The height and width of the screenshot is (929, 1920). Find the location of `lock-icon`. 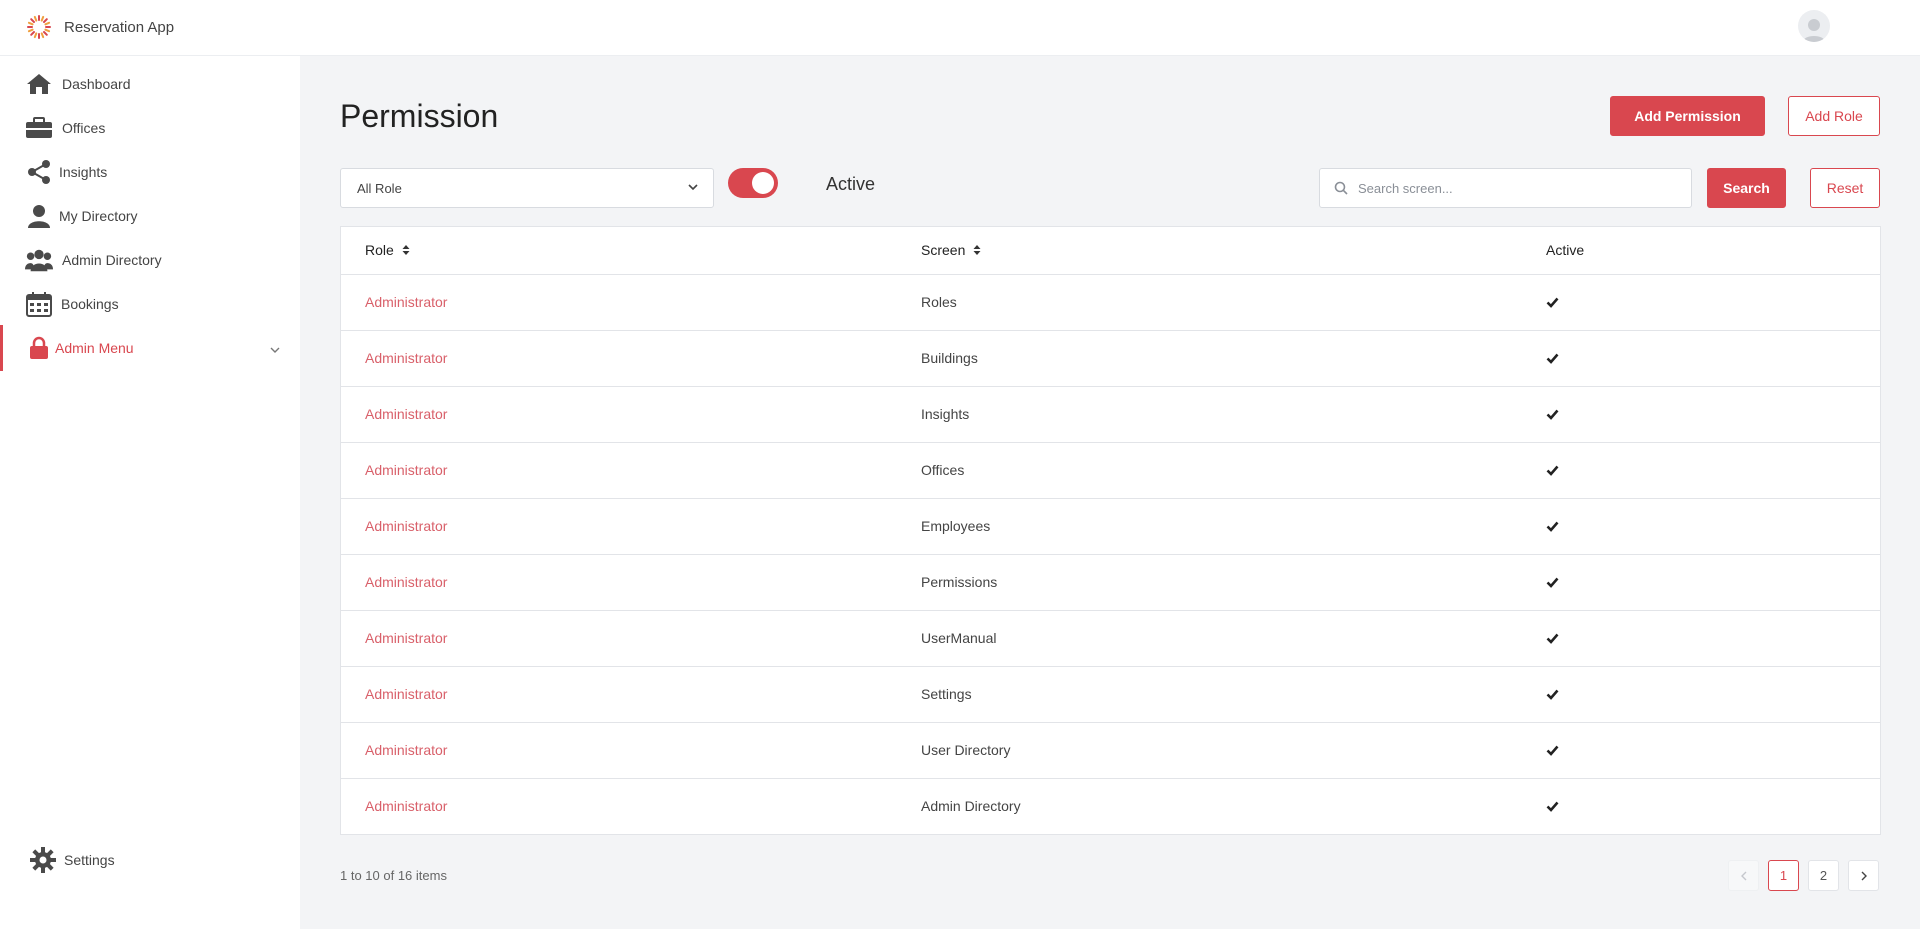

lock-icon is located at coordinates (39, 348).